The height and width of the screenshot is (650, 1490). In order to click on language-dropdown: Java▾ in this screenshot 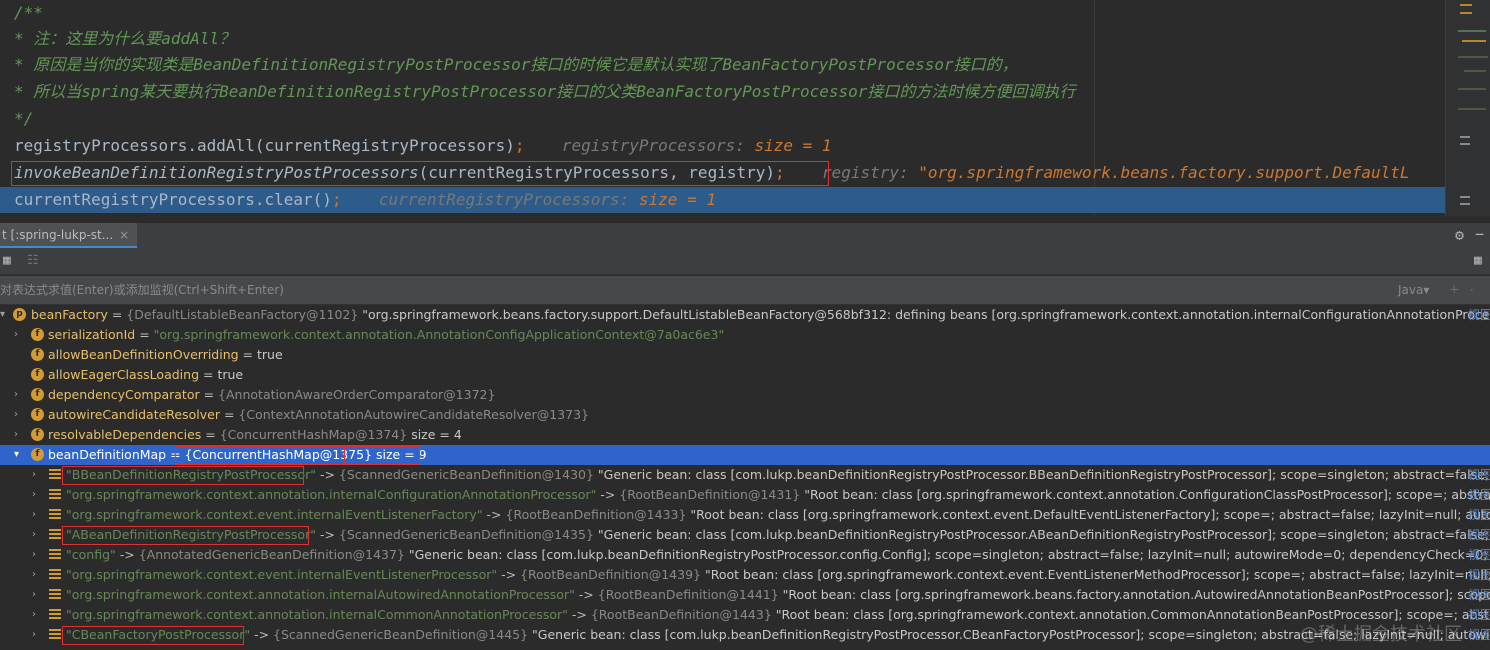, I will do `click(1413, 290)`.